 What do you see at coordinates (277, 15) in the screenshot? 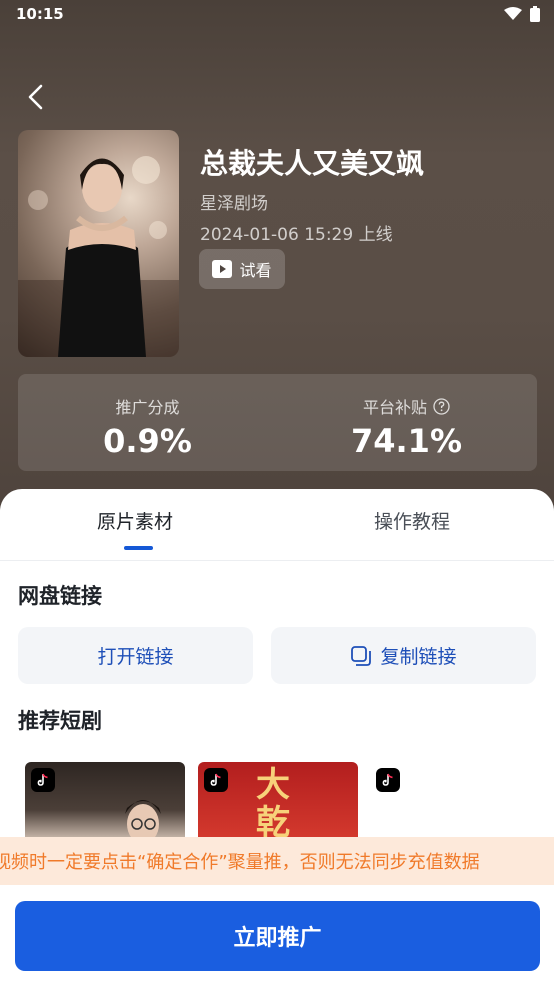
I see `status-bar: 10:15` at bounding box center [277, 15].